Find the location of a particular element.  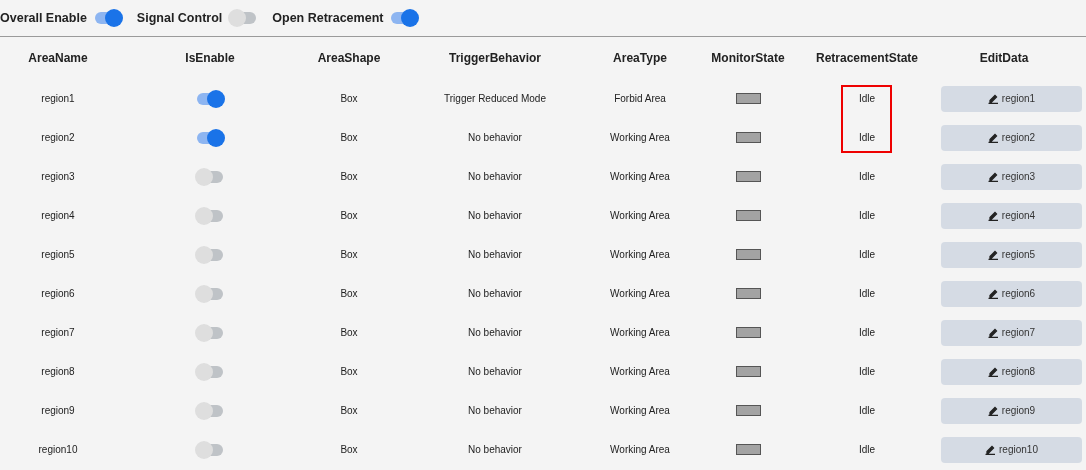

table-cell: region4 is located at coordinates (58, 215).